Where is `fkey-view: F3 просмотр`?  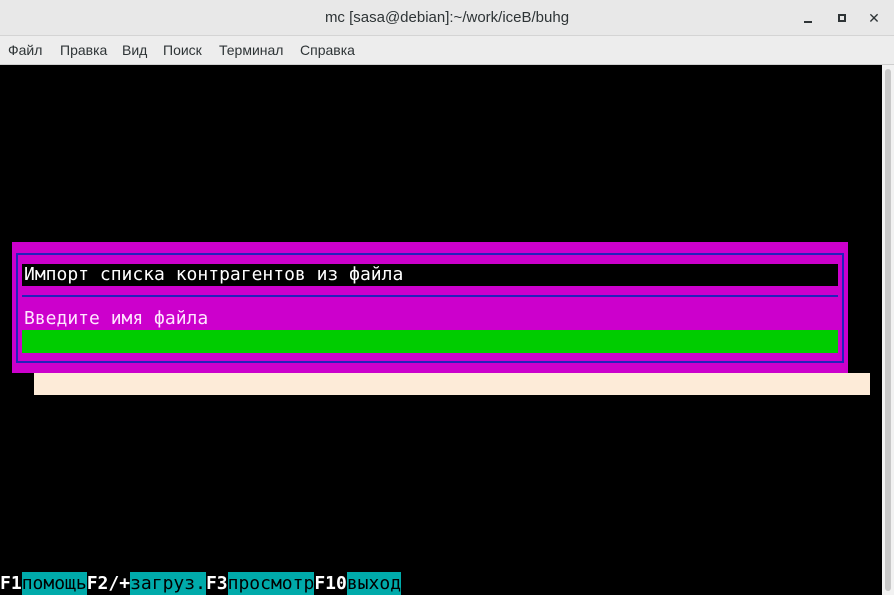 fkey-view: F3 просмотр is located at coordinates (260, 583).